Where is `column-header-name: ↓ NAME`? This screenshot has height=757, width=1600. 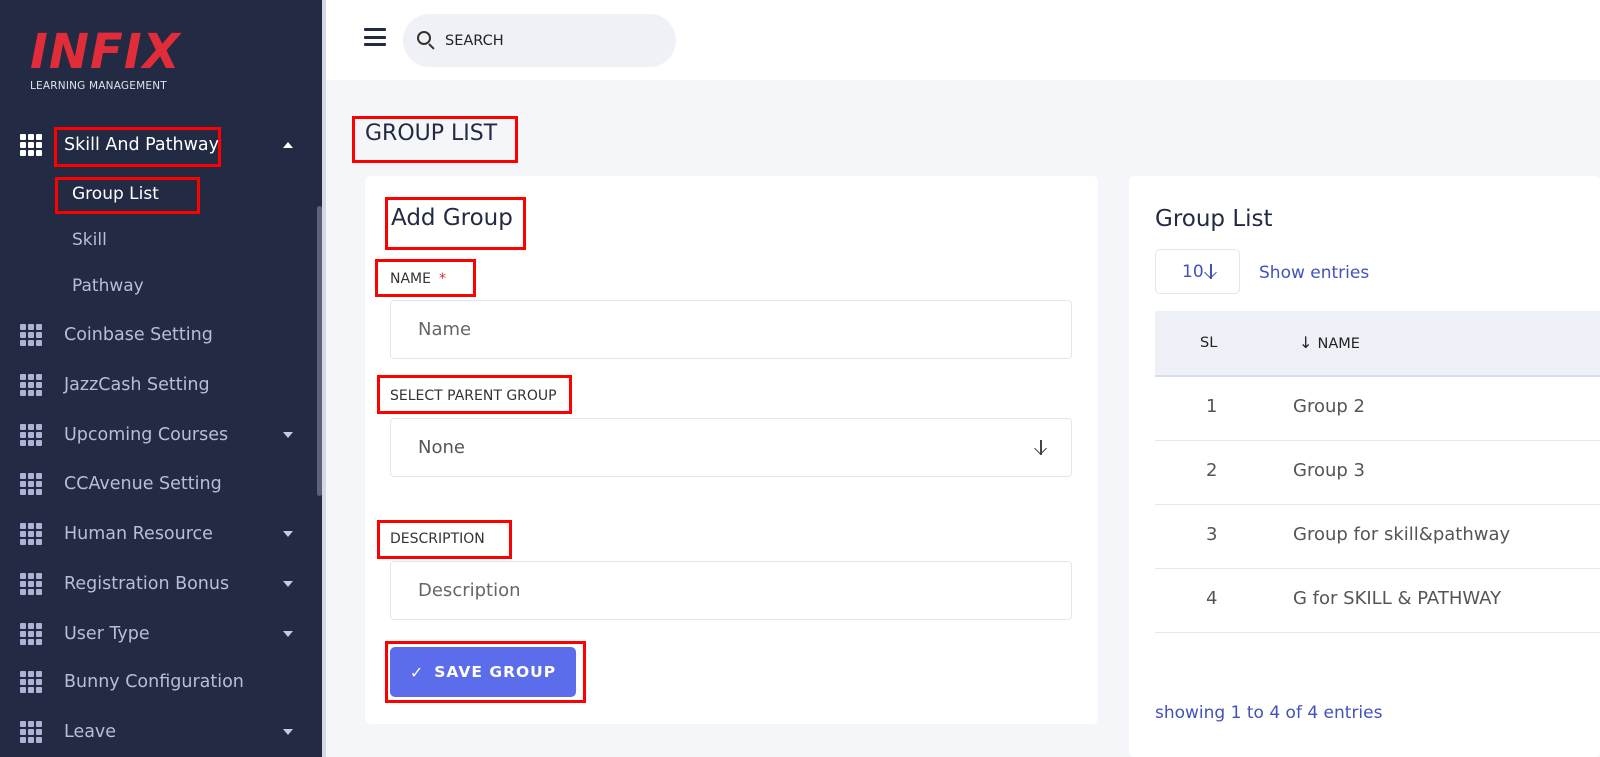 column-header-name: ↓ NAME is located at coordinates (1329, 342).